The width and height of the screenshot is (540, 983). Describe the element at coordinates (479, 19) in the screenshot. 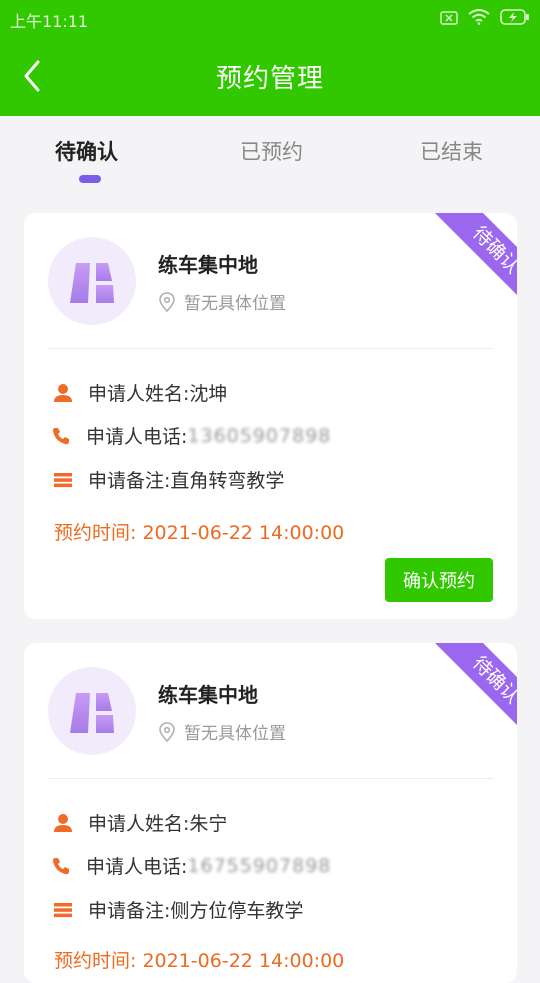

I see `wifi-icon` at that location.